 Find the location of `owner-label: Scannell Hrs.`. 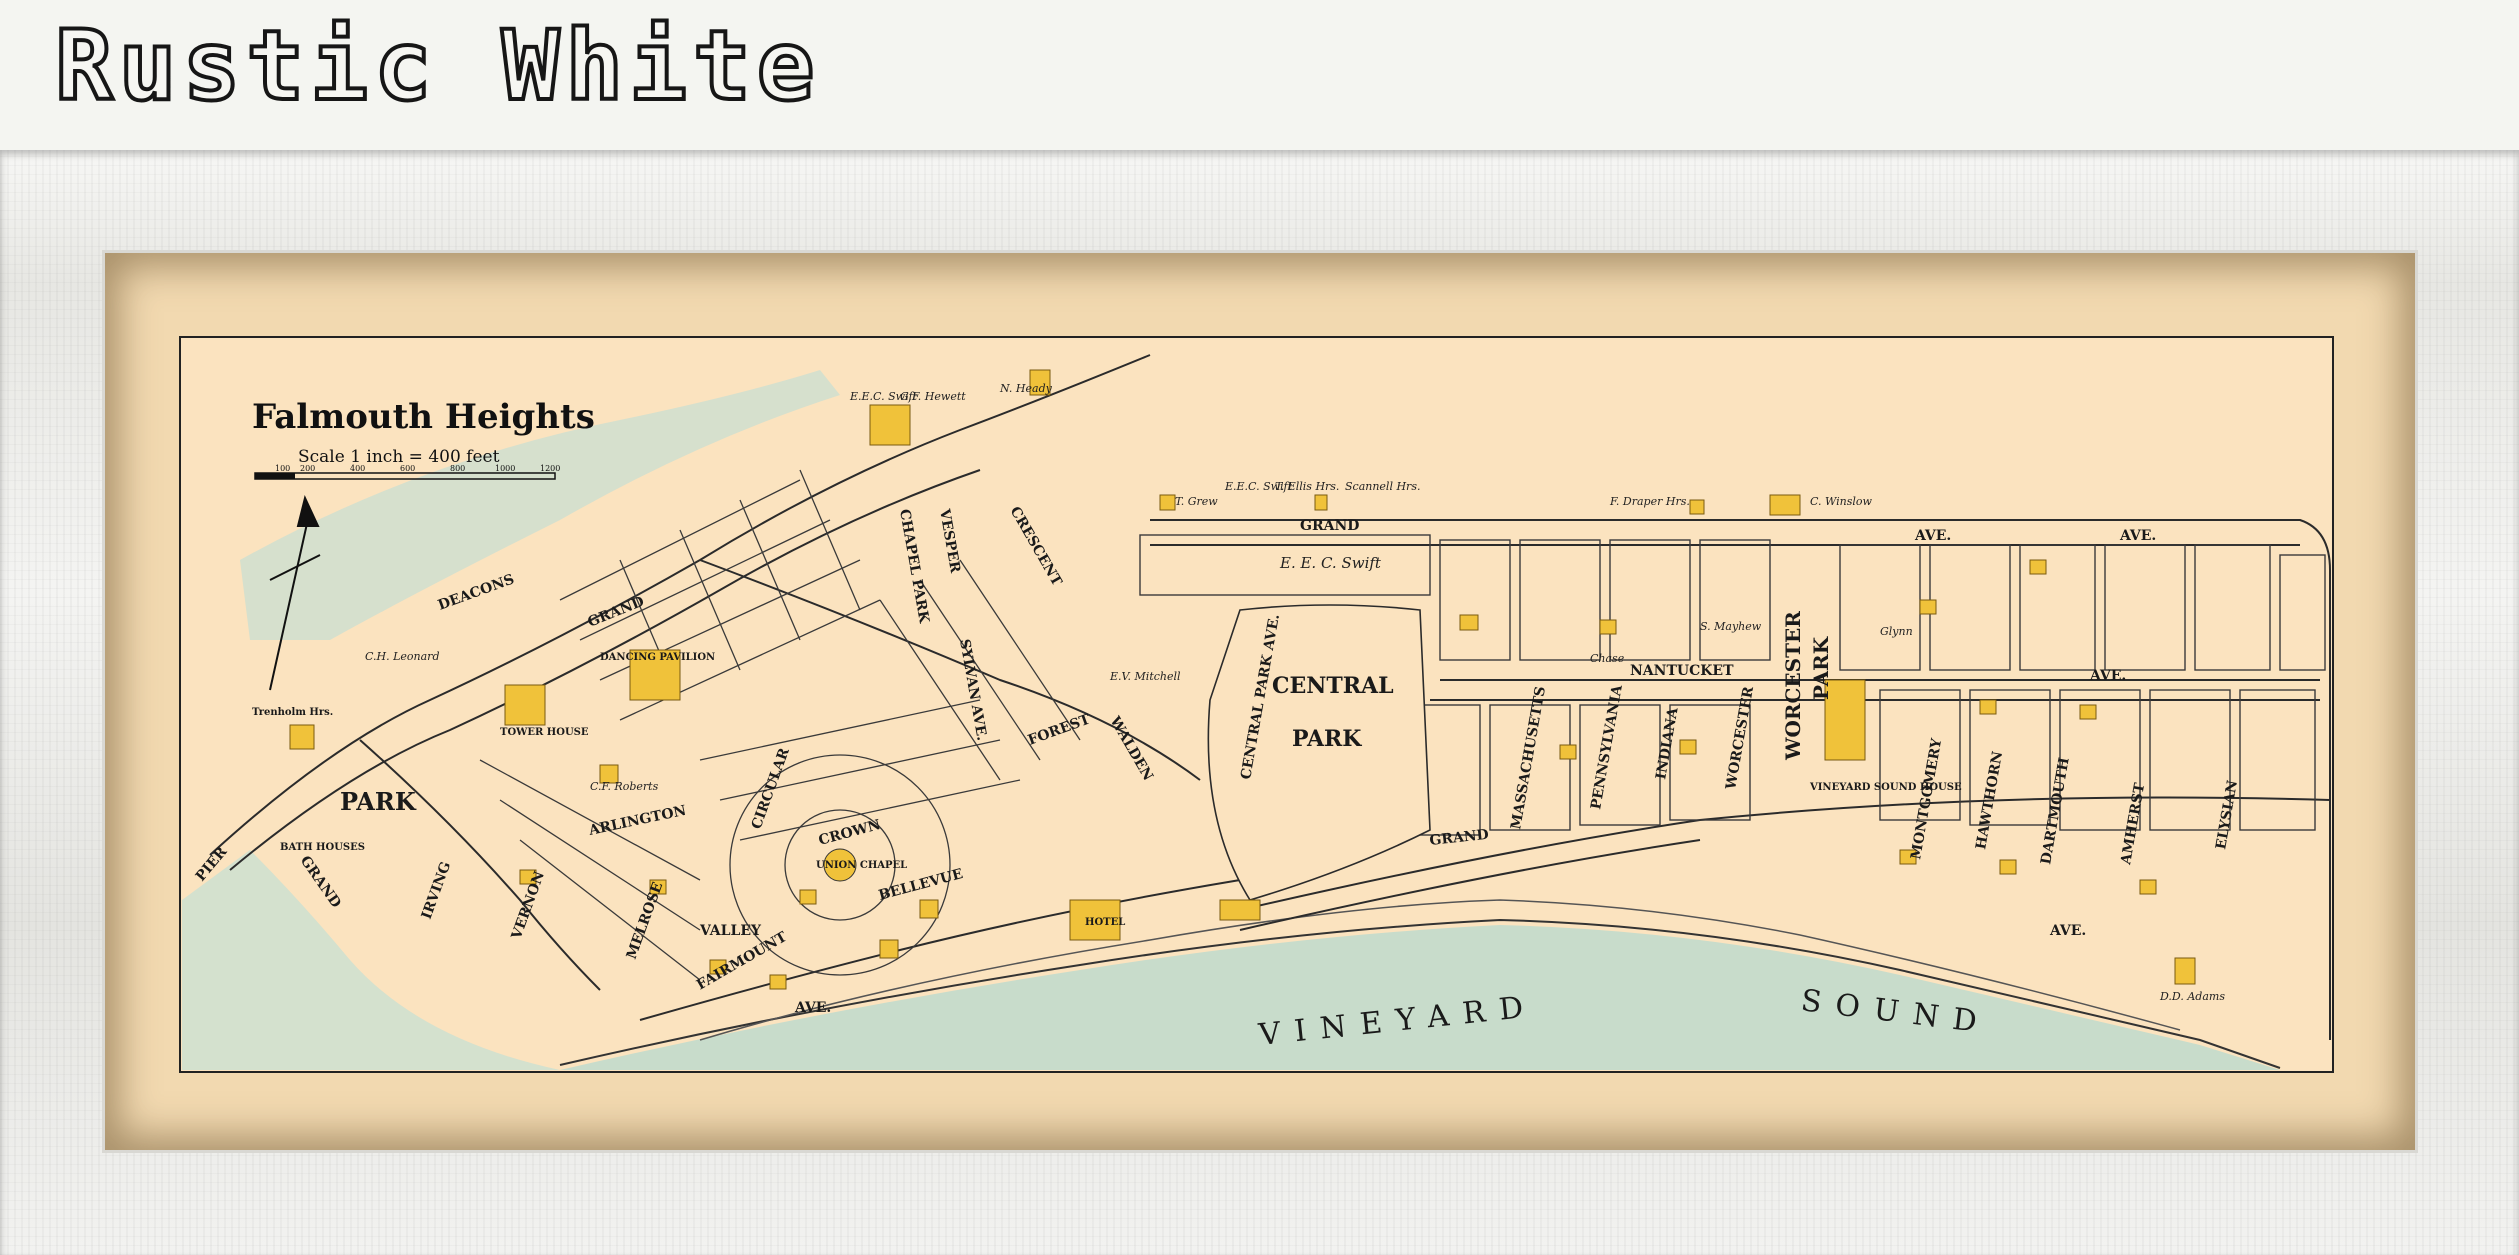

owner-label: Scannell Hrs. is located at coordinates (1382, 486).